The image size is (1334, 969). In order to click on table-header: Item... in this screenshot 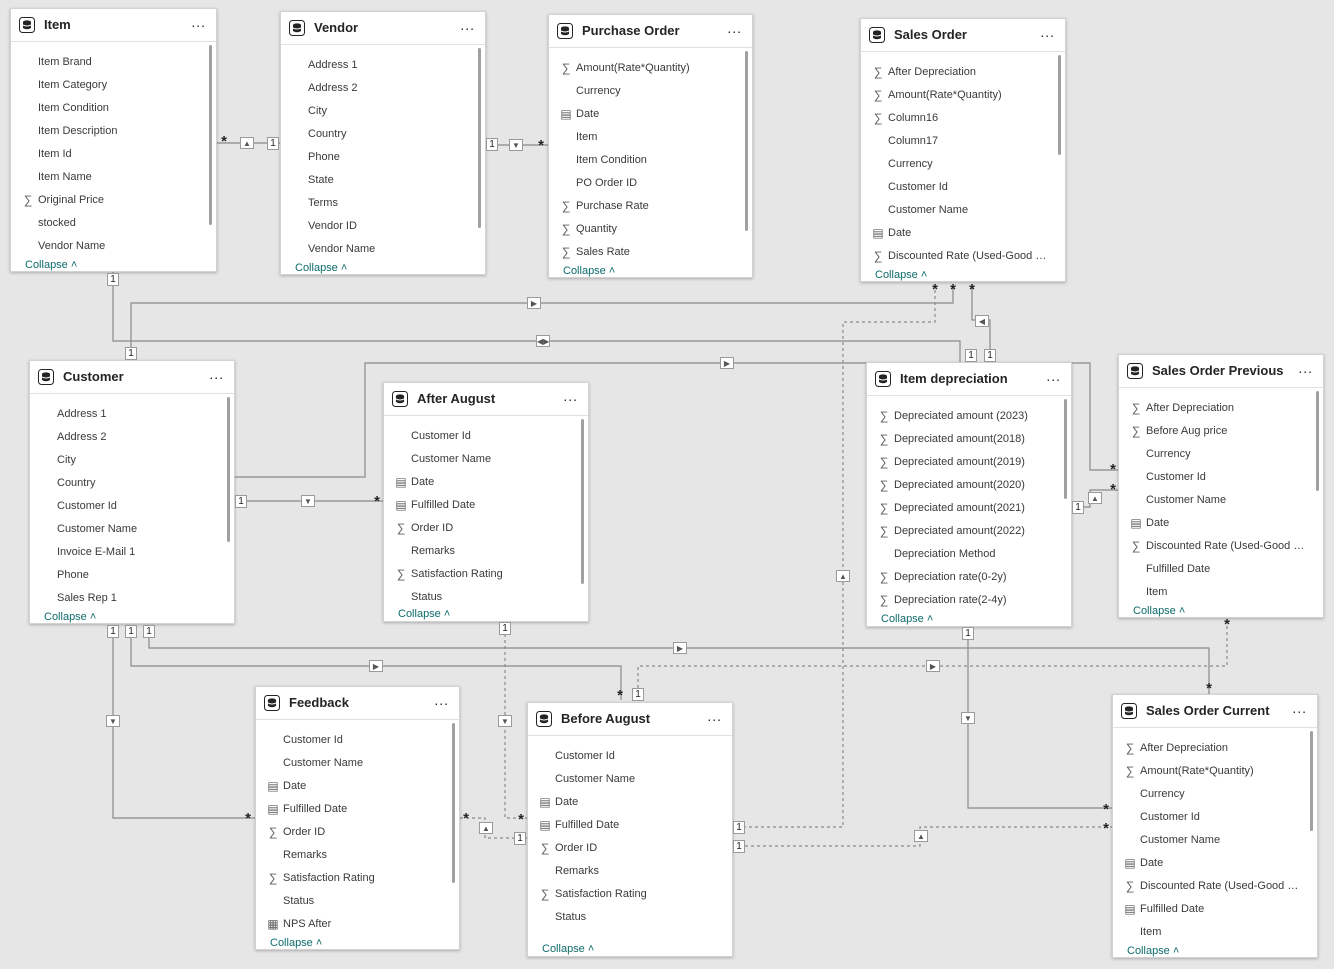, I will do `click(113, 25)`.